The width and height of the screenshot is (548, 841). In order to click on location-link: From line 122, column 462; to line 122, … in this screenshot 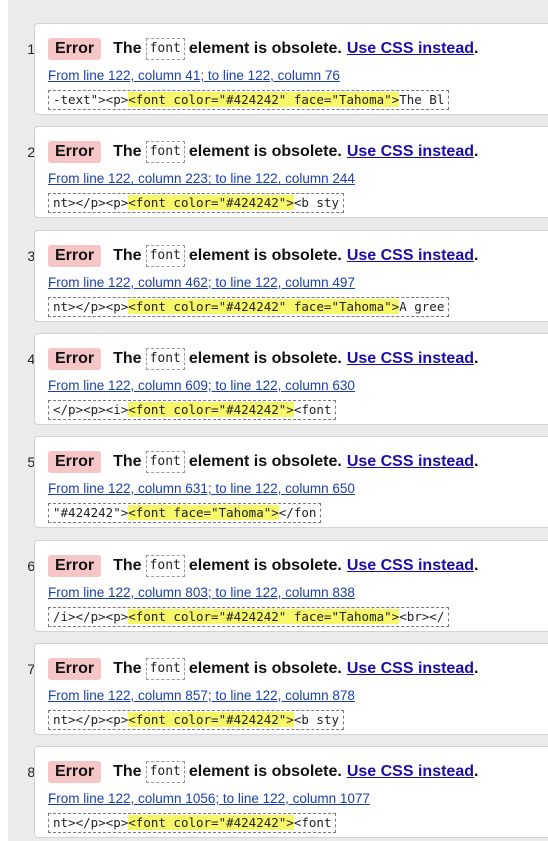, I will do `click(201, 282)`.